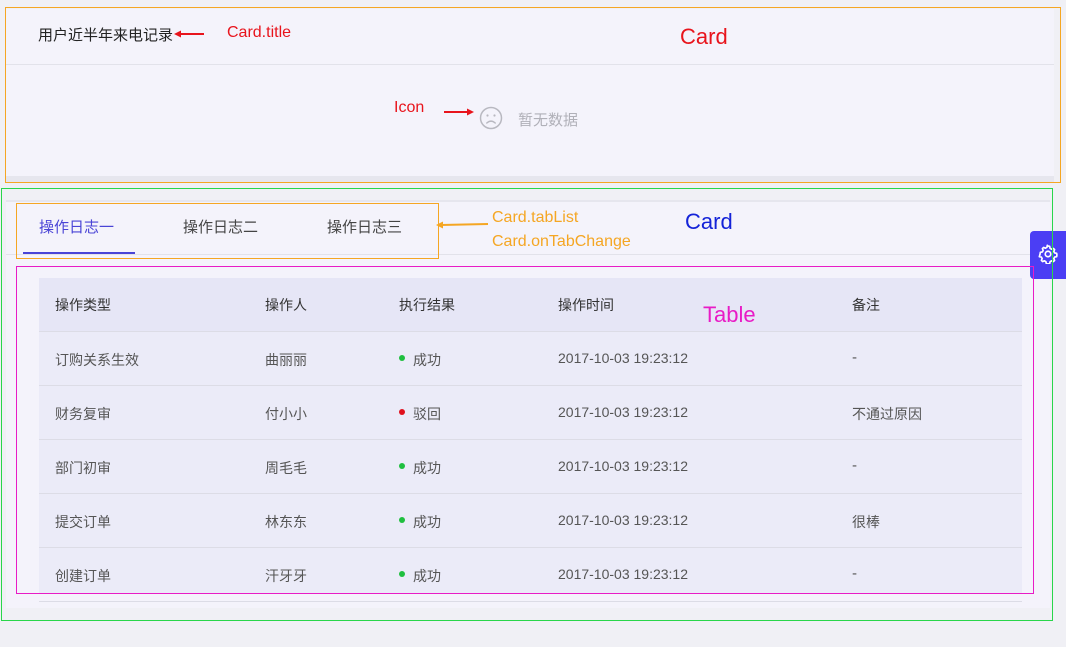 The image size is (1066, 647). I want to click on annotation-label: Card.title, so click(259, 32).